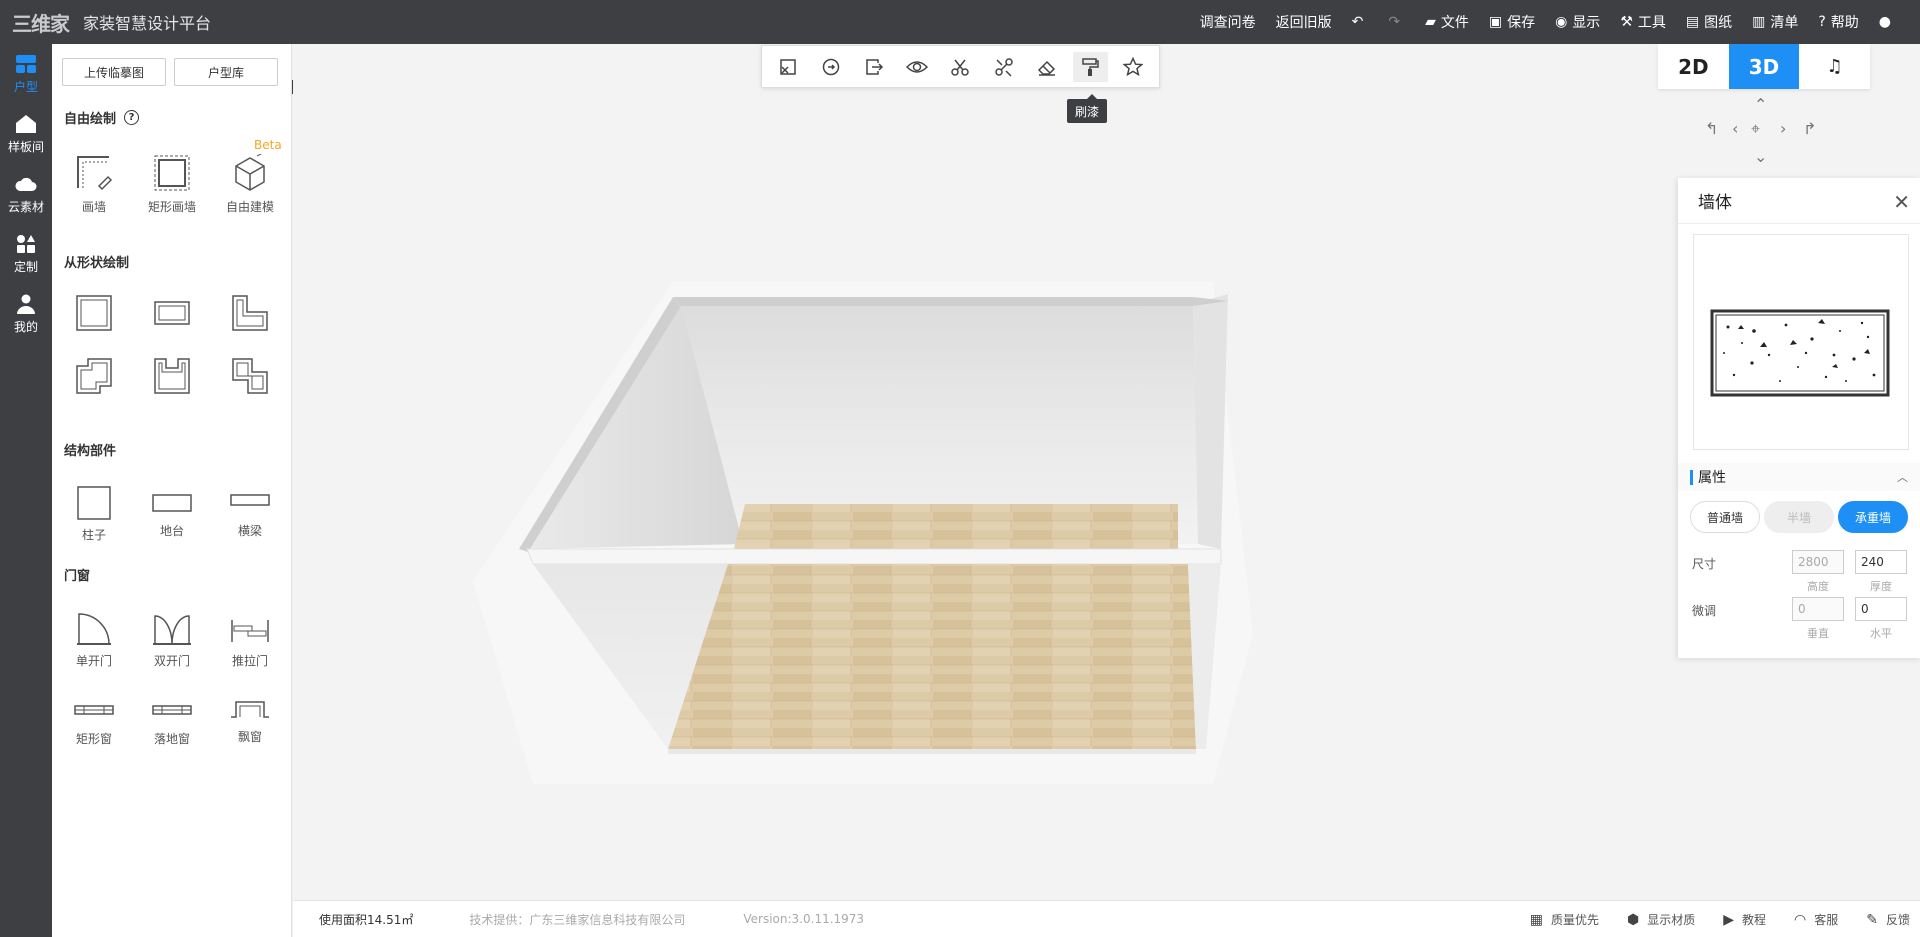  I want to click on free-modeling-tool: 自由建模, so click(250, 184).